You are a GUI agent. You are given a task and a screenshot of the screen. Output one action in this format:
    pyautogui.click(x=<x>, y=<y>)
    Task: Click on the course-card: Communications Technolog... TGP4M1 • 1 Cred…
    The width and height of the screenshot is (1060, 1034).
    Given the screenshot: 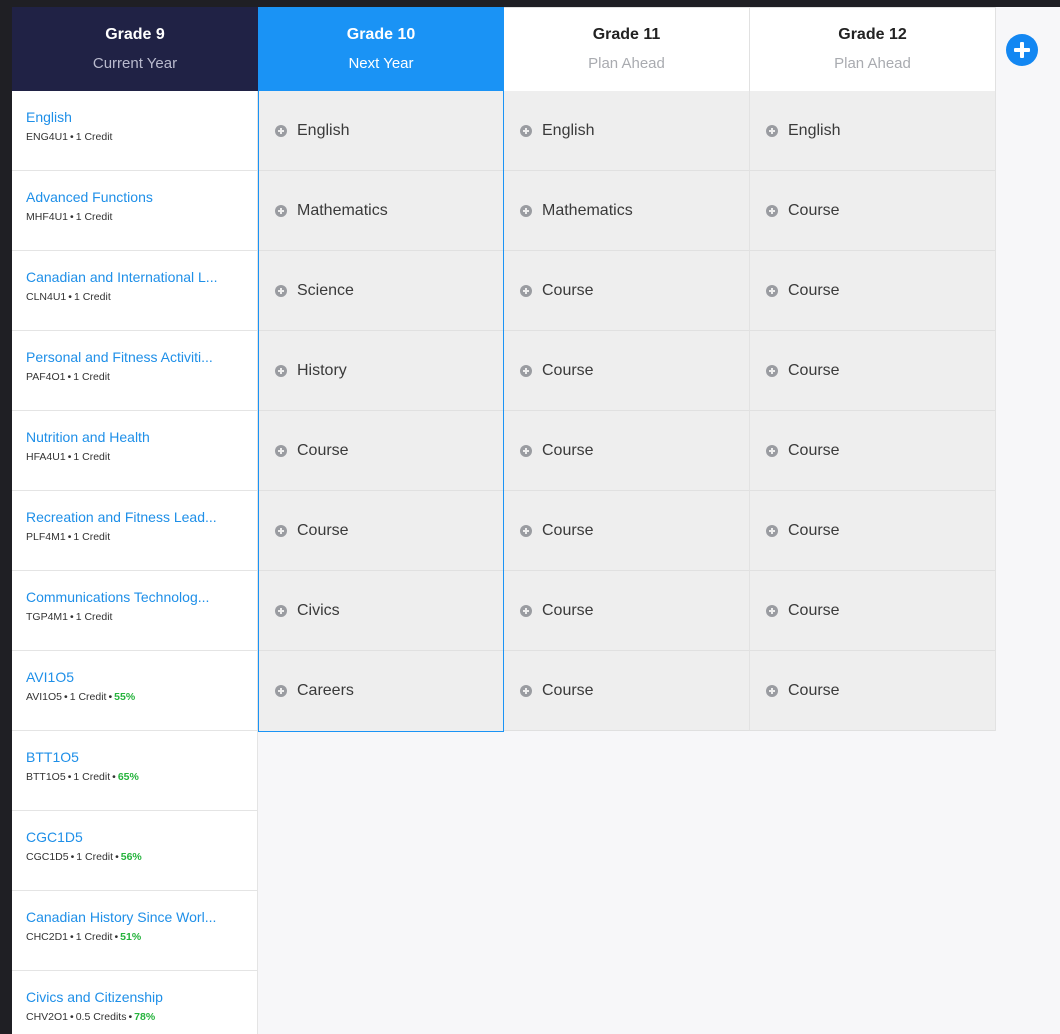 What is the action you would take?
    pyautogui.click(x=135, y=611)
    